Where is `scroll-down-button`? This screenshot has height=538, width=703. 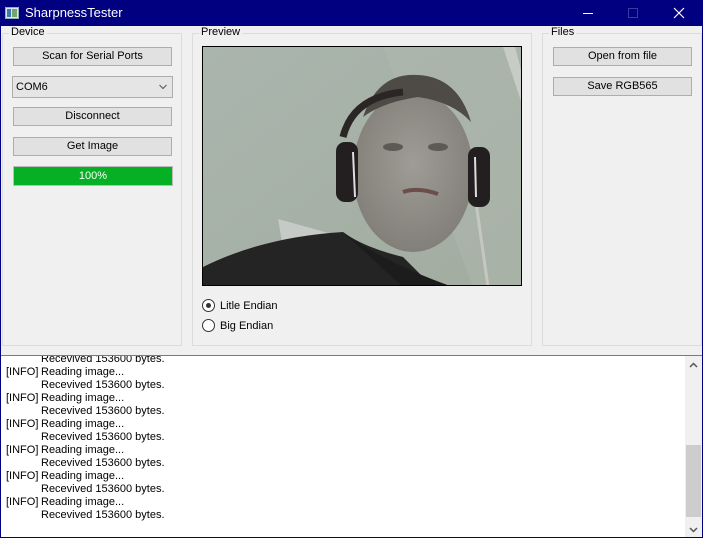
scroll-down-button is located at coordinates (693, 529).